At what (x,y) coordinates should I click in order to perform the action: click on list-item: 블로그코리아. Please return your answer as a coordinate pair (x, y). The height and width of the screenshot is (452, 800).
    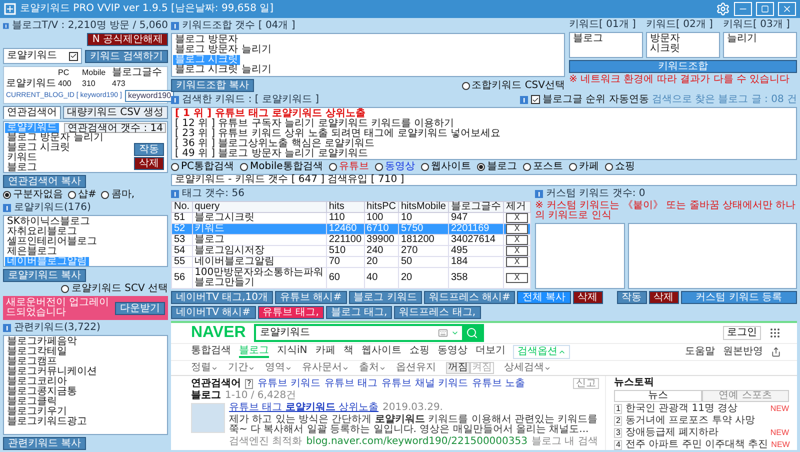
    Looking at the image, I should click on (37, 382).